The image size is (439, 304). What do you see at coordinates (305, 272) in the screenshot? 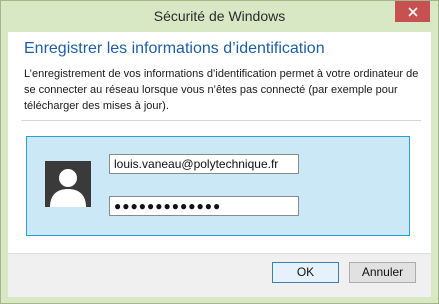
I see `ok-button: OK` at bounding box center [305, 272].